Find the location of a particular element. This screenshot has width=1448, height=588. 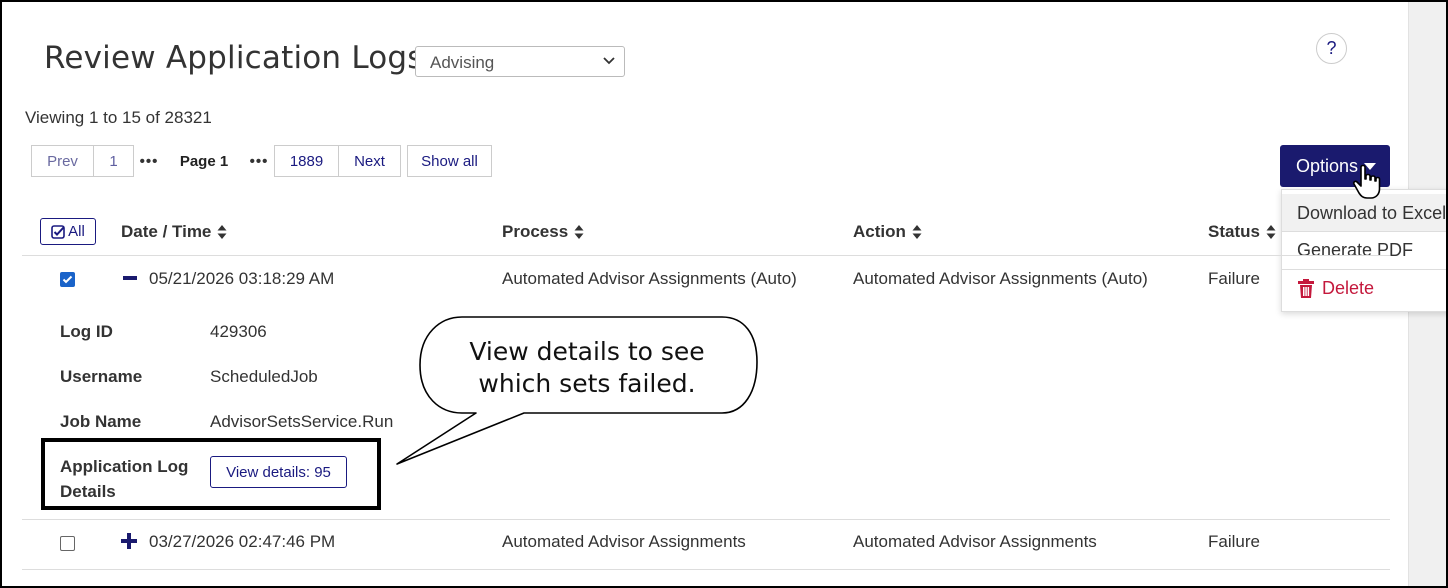

row-process: Automated Advisor Assignments (Auto) is located at coordinates (649, 278).